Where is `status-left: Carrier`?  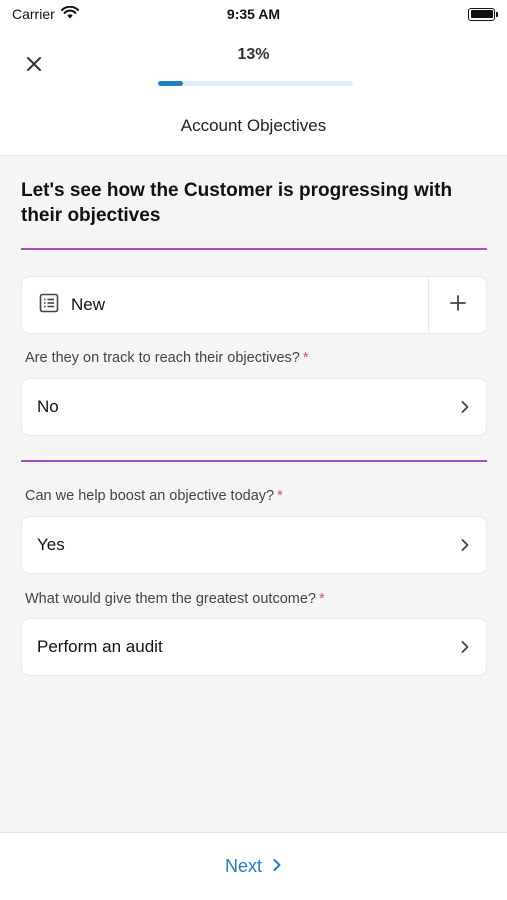 status-left: Carrier is located at coordinates (45, 13).